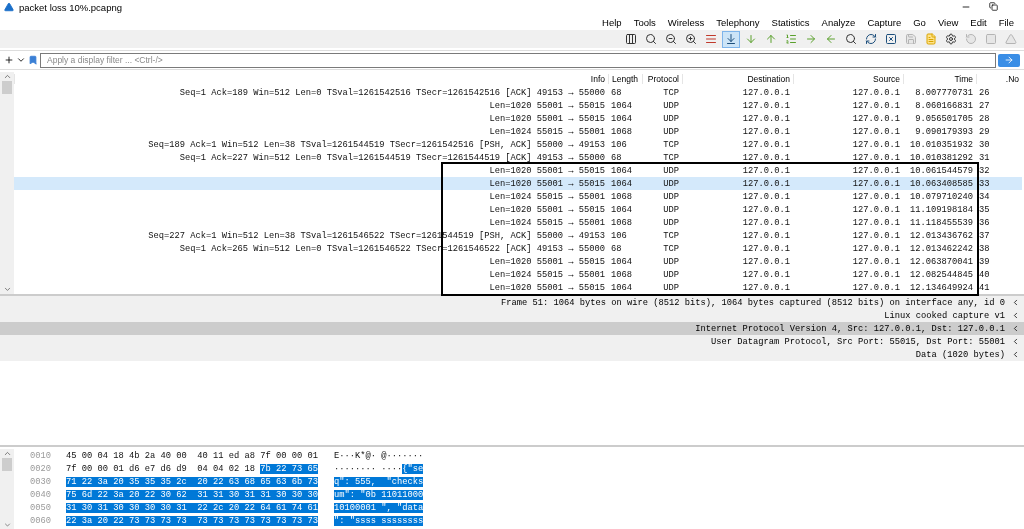 Image resolution: width=1024 pixels, height=529 pixels. I want to click on menu-item: View, so click(948, 22).